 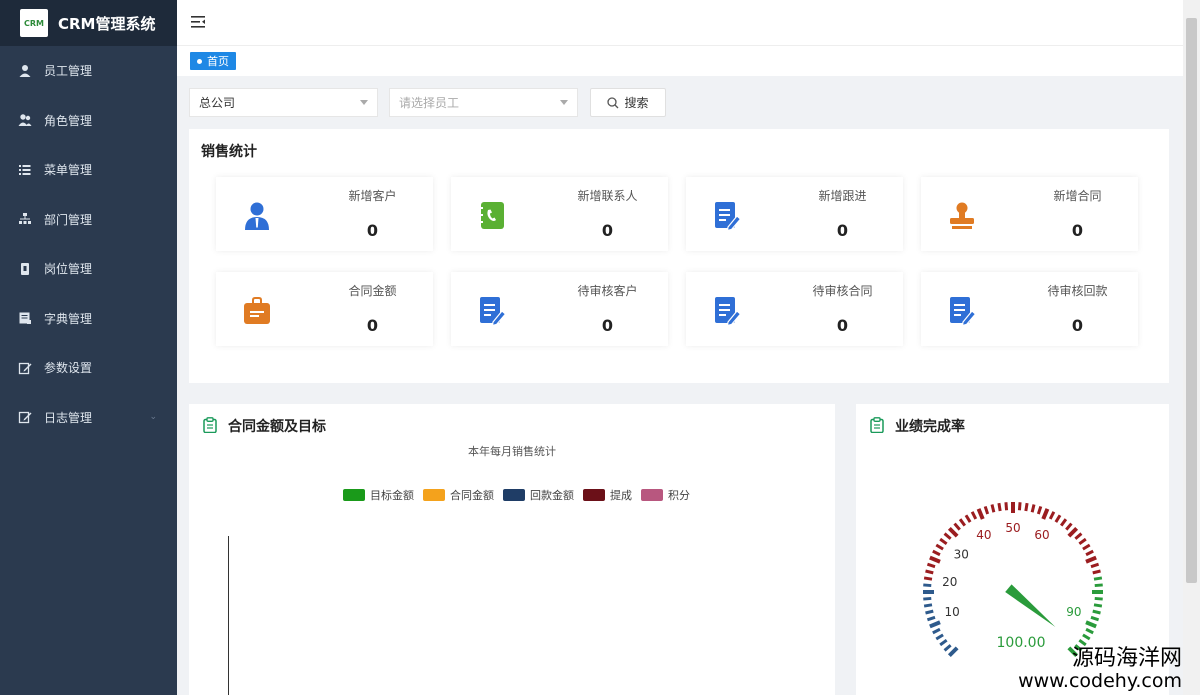 What do you see at coordinates (559, 214) in the screenshot?
I see `stat-card: 新增联系人 0` at bounding box center [559, 214].